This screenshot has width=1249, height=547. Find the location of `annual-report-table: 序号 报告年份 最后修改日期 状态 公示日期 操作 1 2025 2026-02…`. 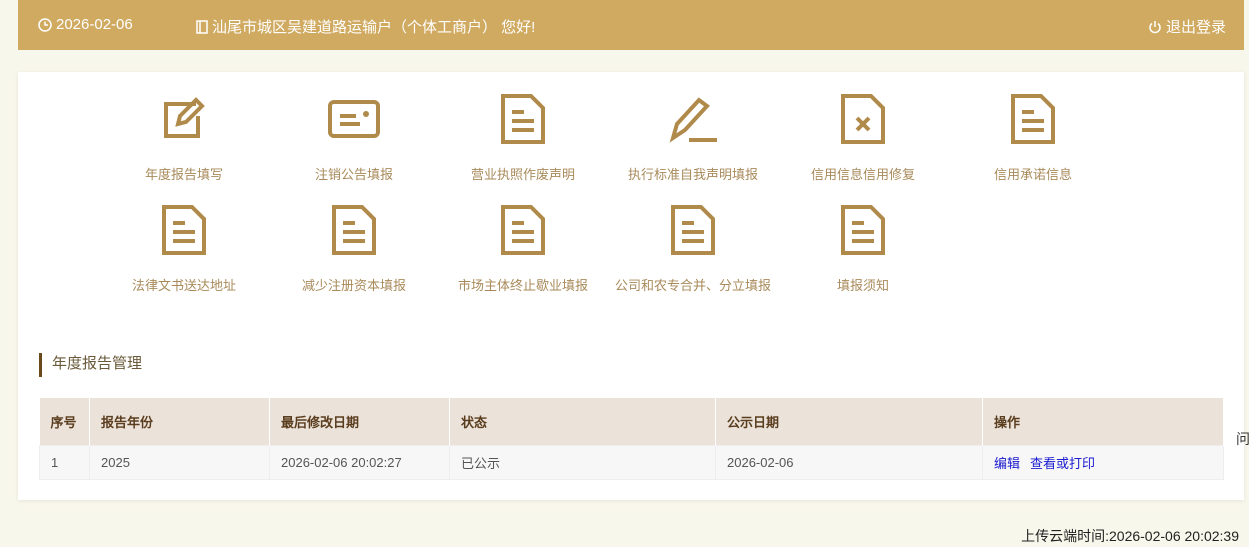

annual-report-table: 序号 报告年份 最后修改日期 状态 公示日期 操作 1 2025 2026-02… is located at coordinates (631, 439).